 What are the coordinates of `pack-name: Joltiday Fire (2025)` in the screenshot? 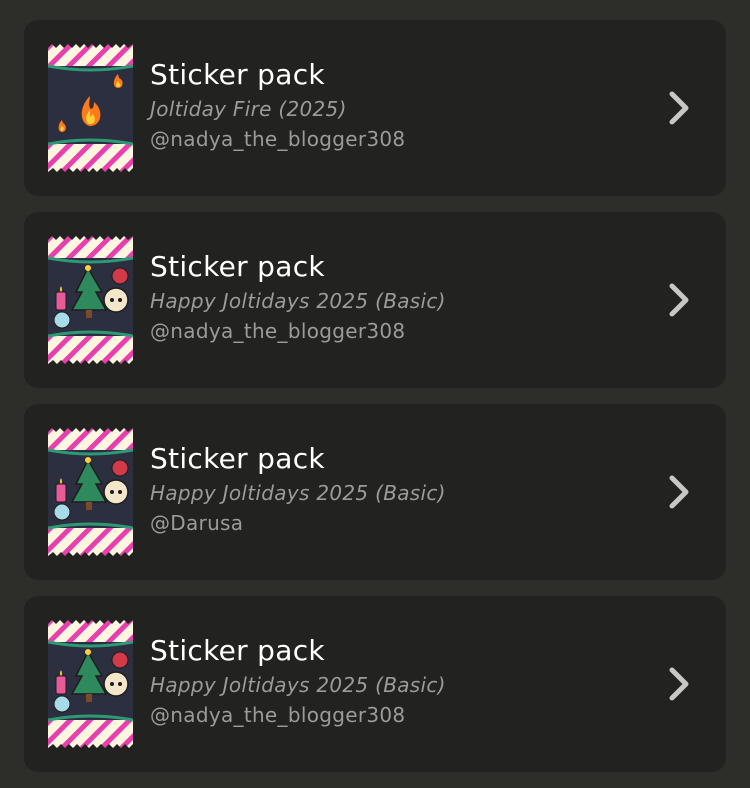 It's located at (248, 109).